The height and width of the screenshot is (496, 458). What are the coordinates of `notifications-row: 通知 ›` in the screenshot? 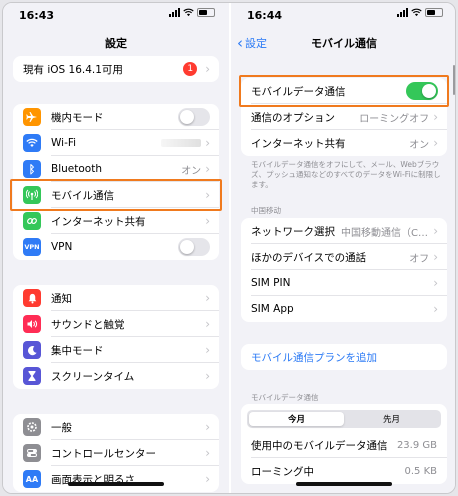 It's located at (116, 298).